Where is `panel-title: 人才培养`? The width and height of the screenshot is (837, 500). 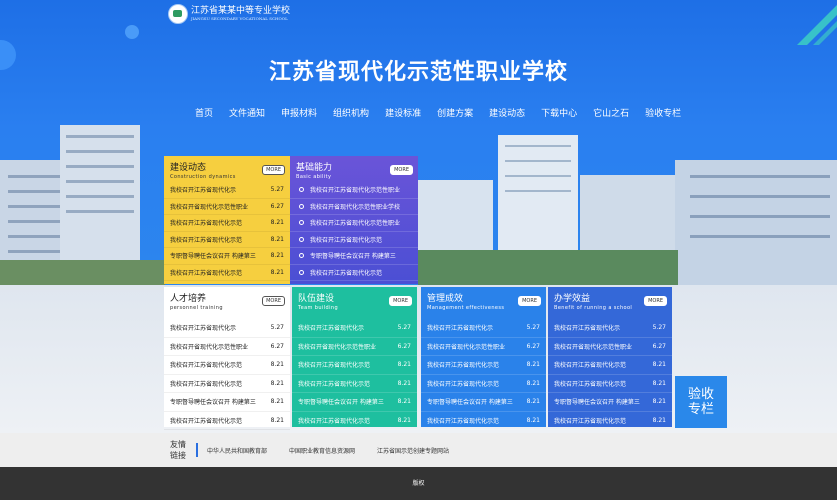 panel-title: 人才培养 is located at coordinates (188, 299).